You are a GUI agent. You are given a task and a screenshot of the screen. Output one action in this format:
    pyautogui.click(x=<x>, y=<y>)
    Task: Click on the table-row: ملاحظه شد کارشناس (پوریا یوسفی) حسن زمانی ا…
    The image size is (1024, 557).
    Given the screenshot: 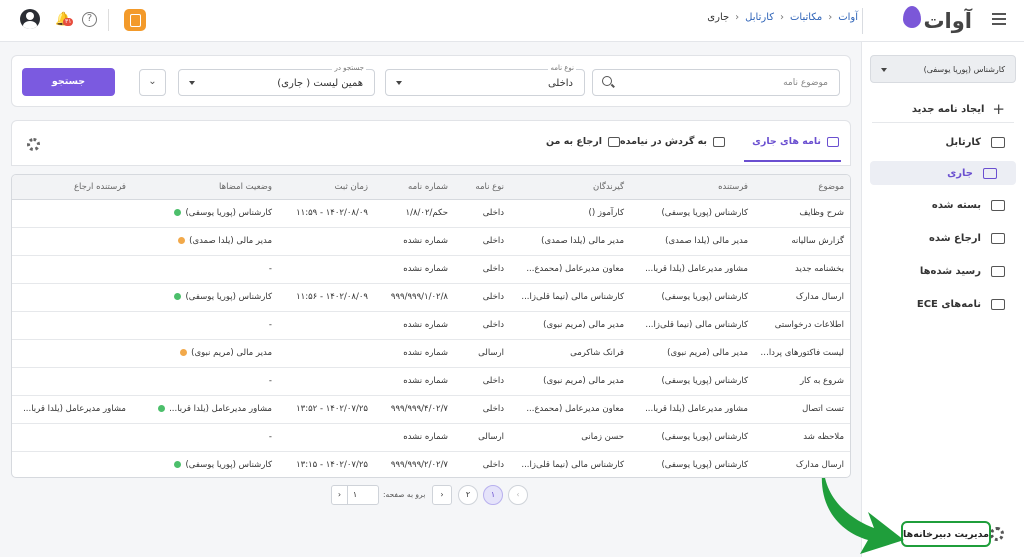 What is the action you would take?
    pyautogui.click(x=431, y=437)
    